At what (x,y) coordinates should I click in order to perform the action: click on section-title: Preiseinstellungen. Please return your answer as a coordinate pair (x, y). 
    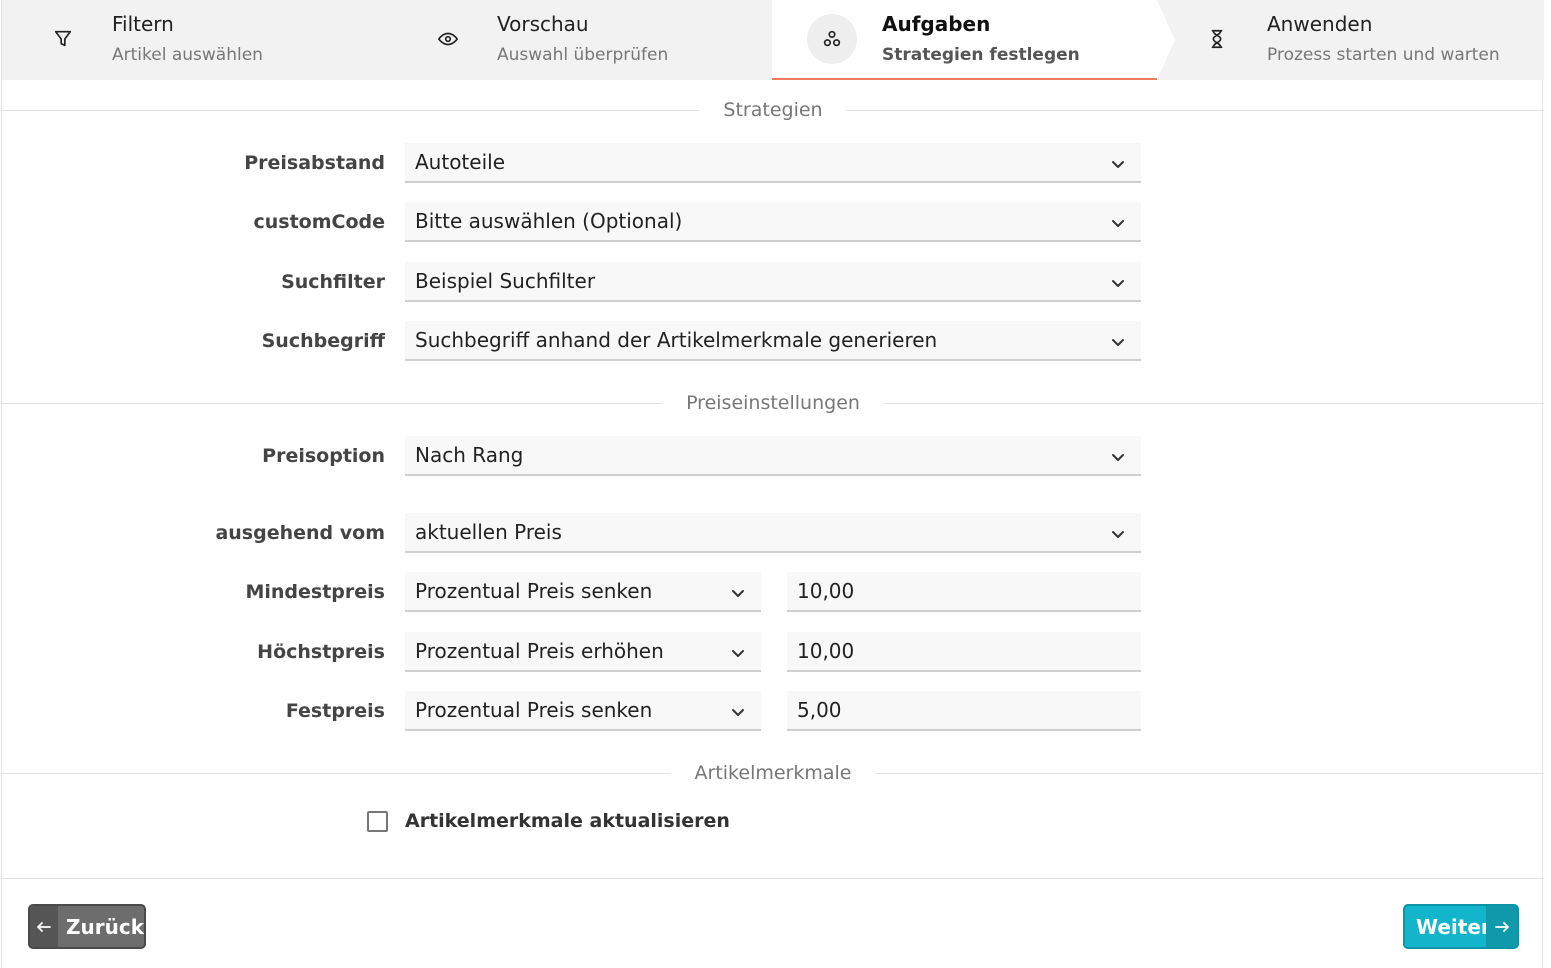
    Looking at the image, I should click on (773, 403).